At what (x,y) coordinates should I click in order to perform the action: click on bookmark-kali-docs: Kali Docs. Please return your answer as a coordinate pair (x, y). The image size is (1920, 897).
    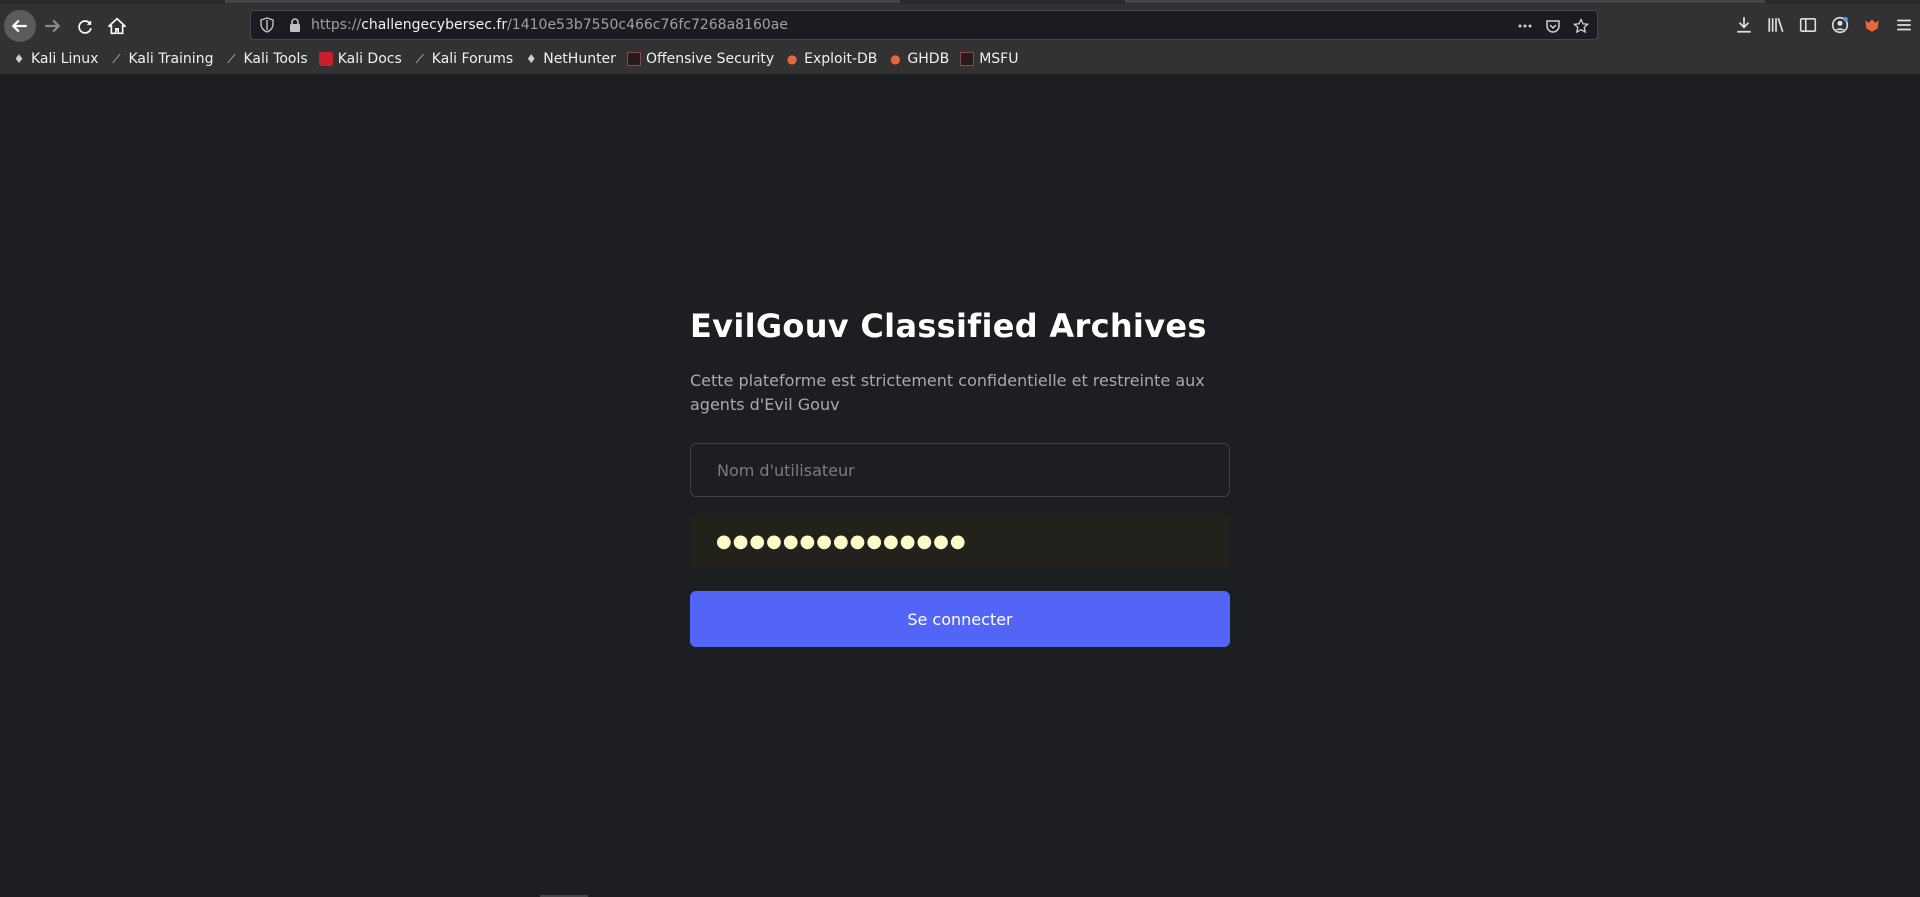
    Looking at the image, I should click on (360, 59).